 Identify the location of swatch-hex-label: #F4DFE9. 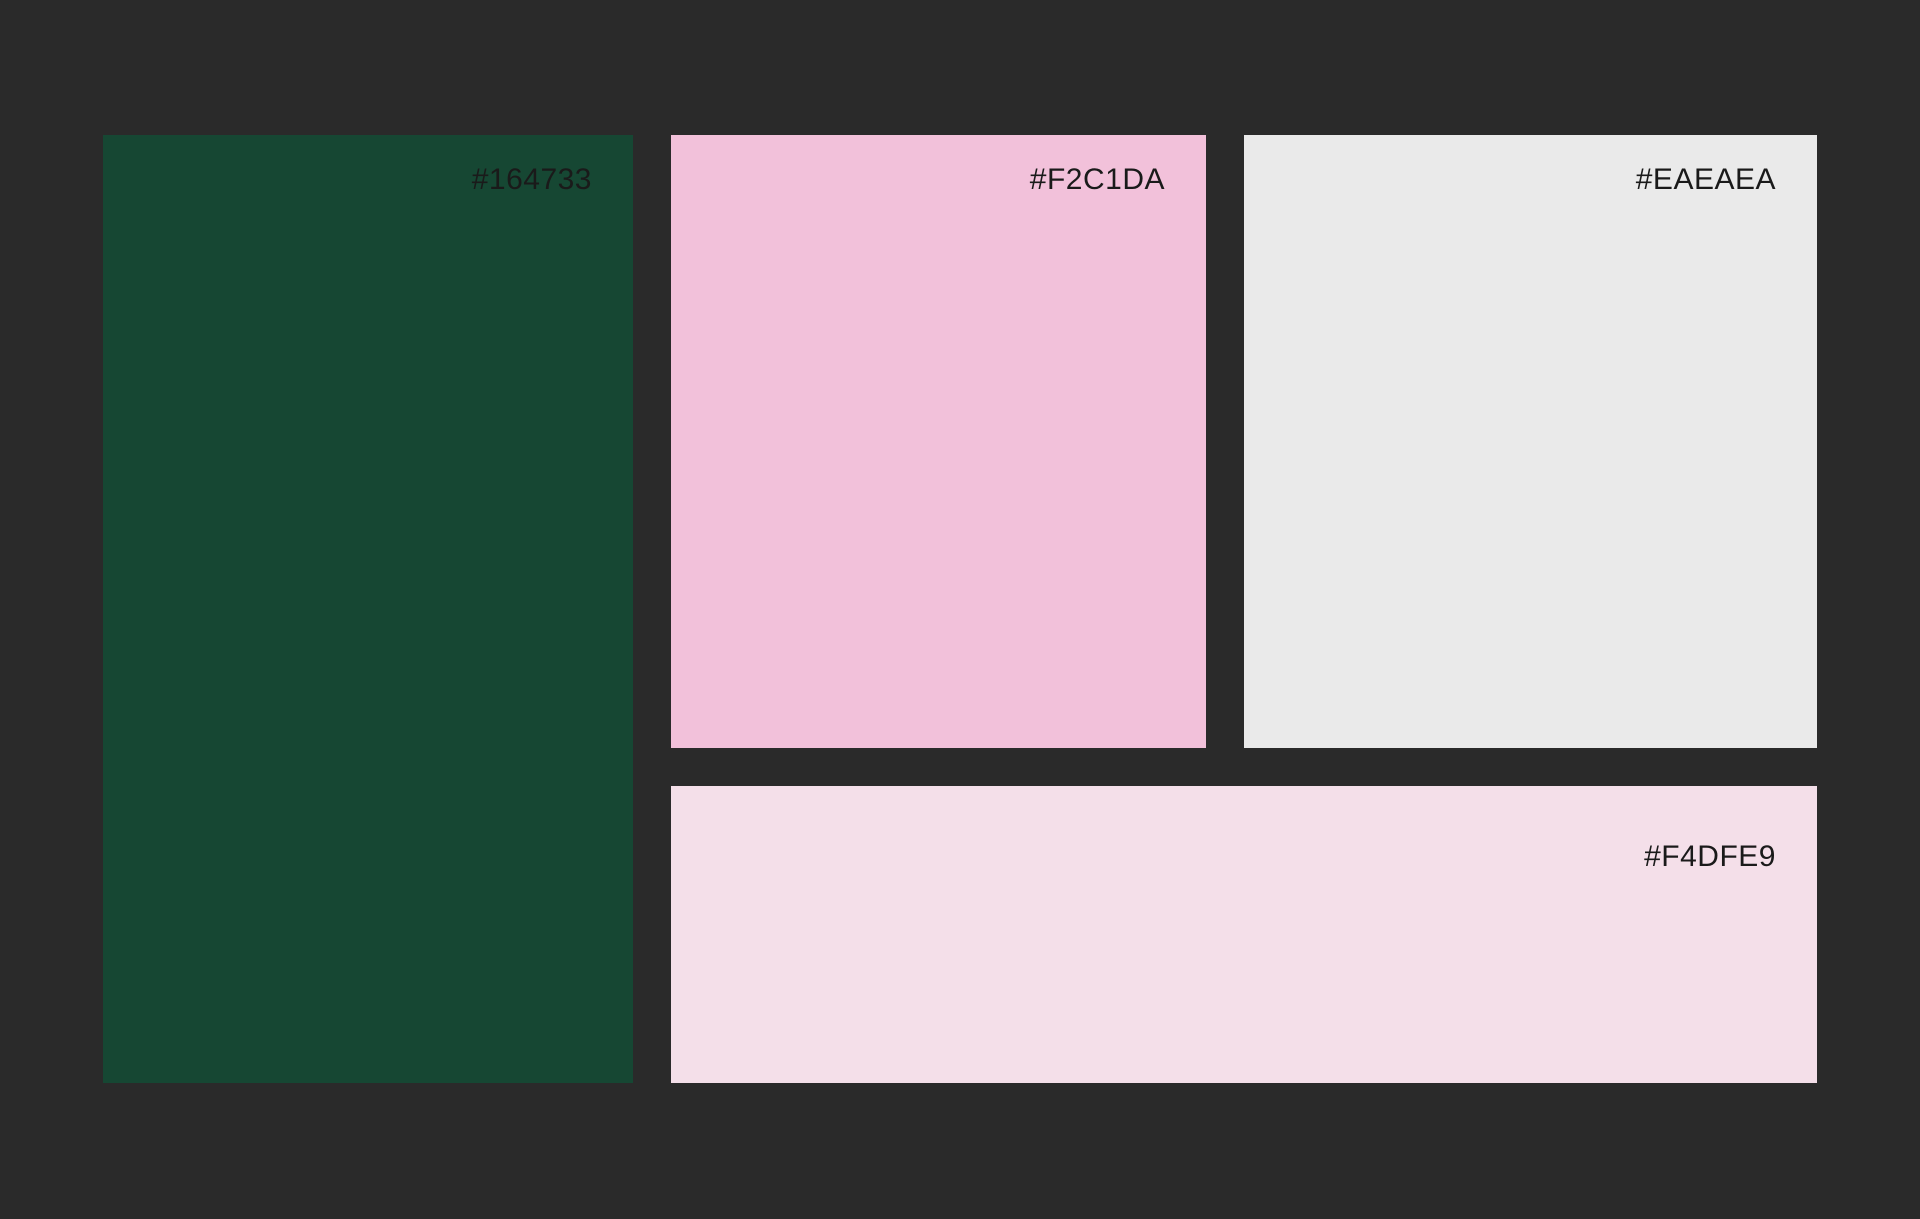
(1710, 856).